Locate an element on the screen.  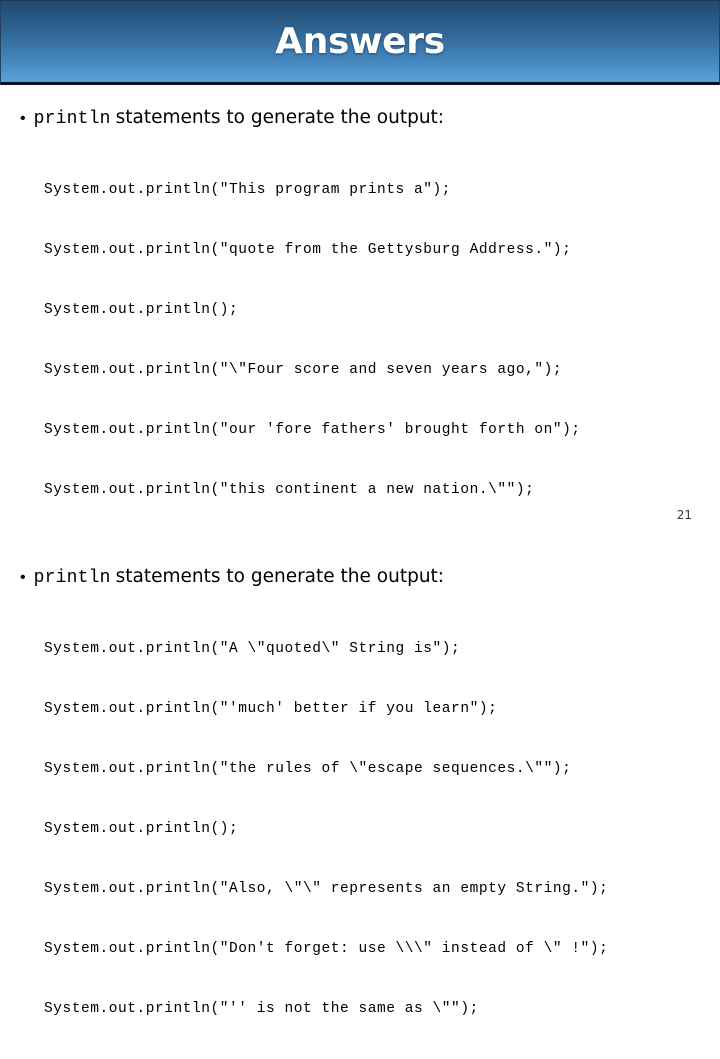
page-number: 21 is located at coordinates (684, 515).